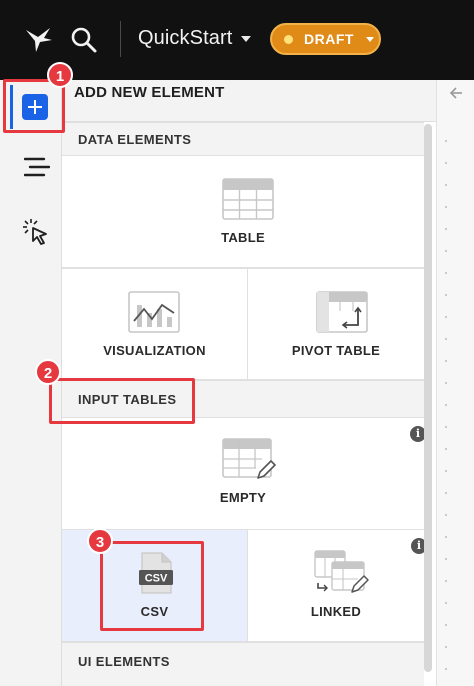 The image size is (474, 686). I want to click on callout-badge-3: 3, so click(100, 541).